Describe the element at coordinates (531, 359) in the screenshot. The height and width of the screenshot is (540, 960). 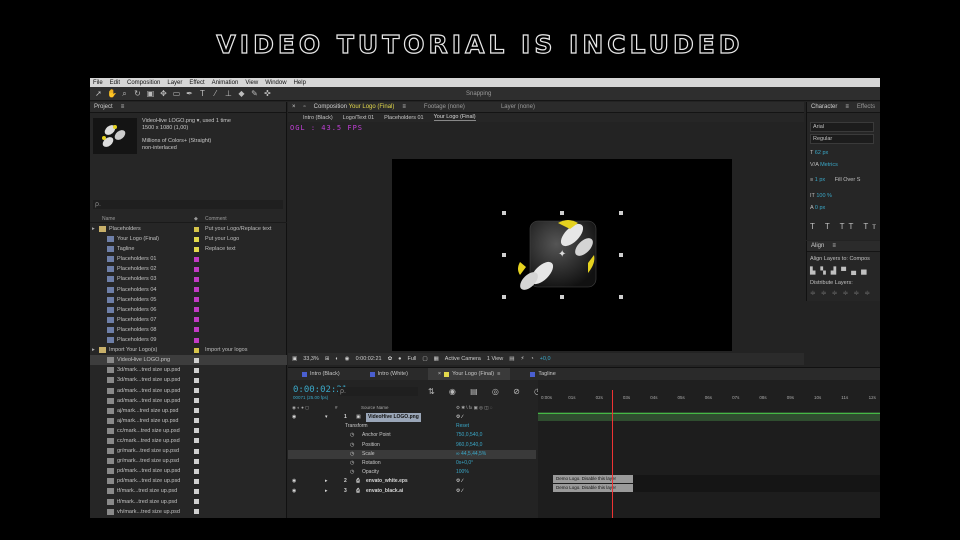
I see `reset-exposure-icon: ◔` at that location.